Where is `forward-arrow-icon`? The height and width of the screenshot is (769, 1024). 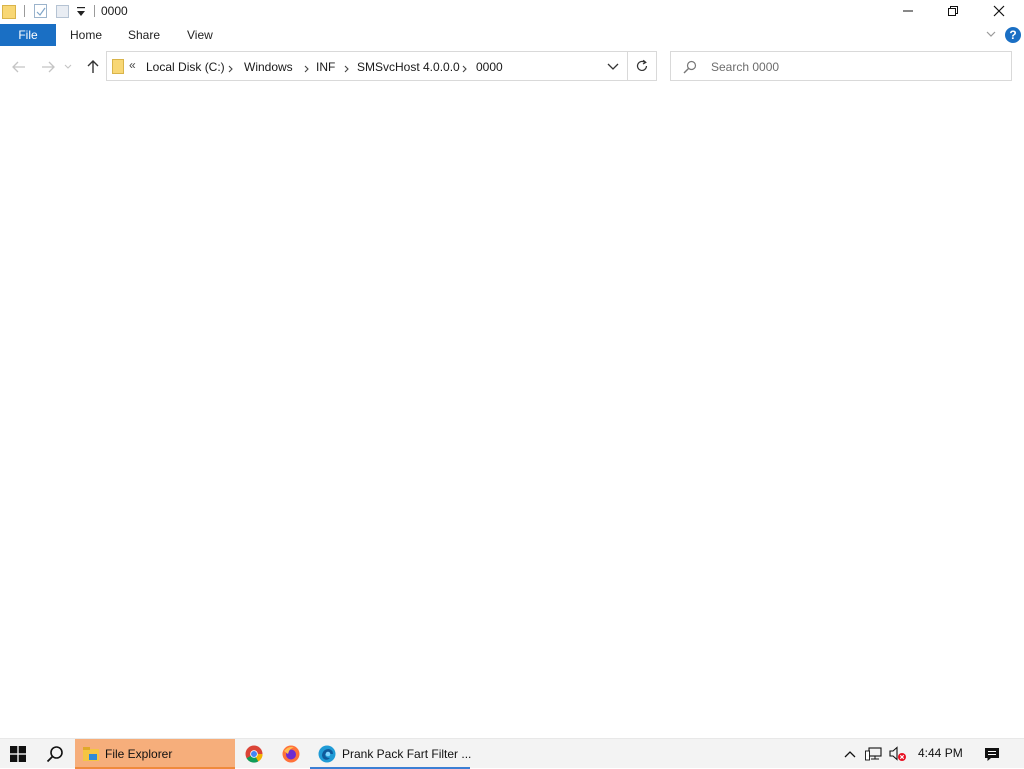
forward-arrow-icon is located at coordinates (48, 67).